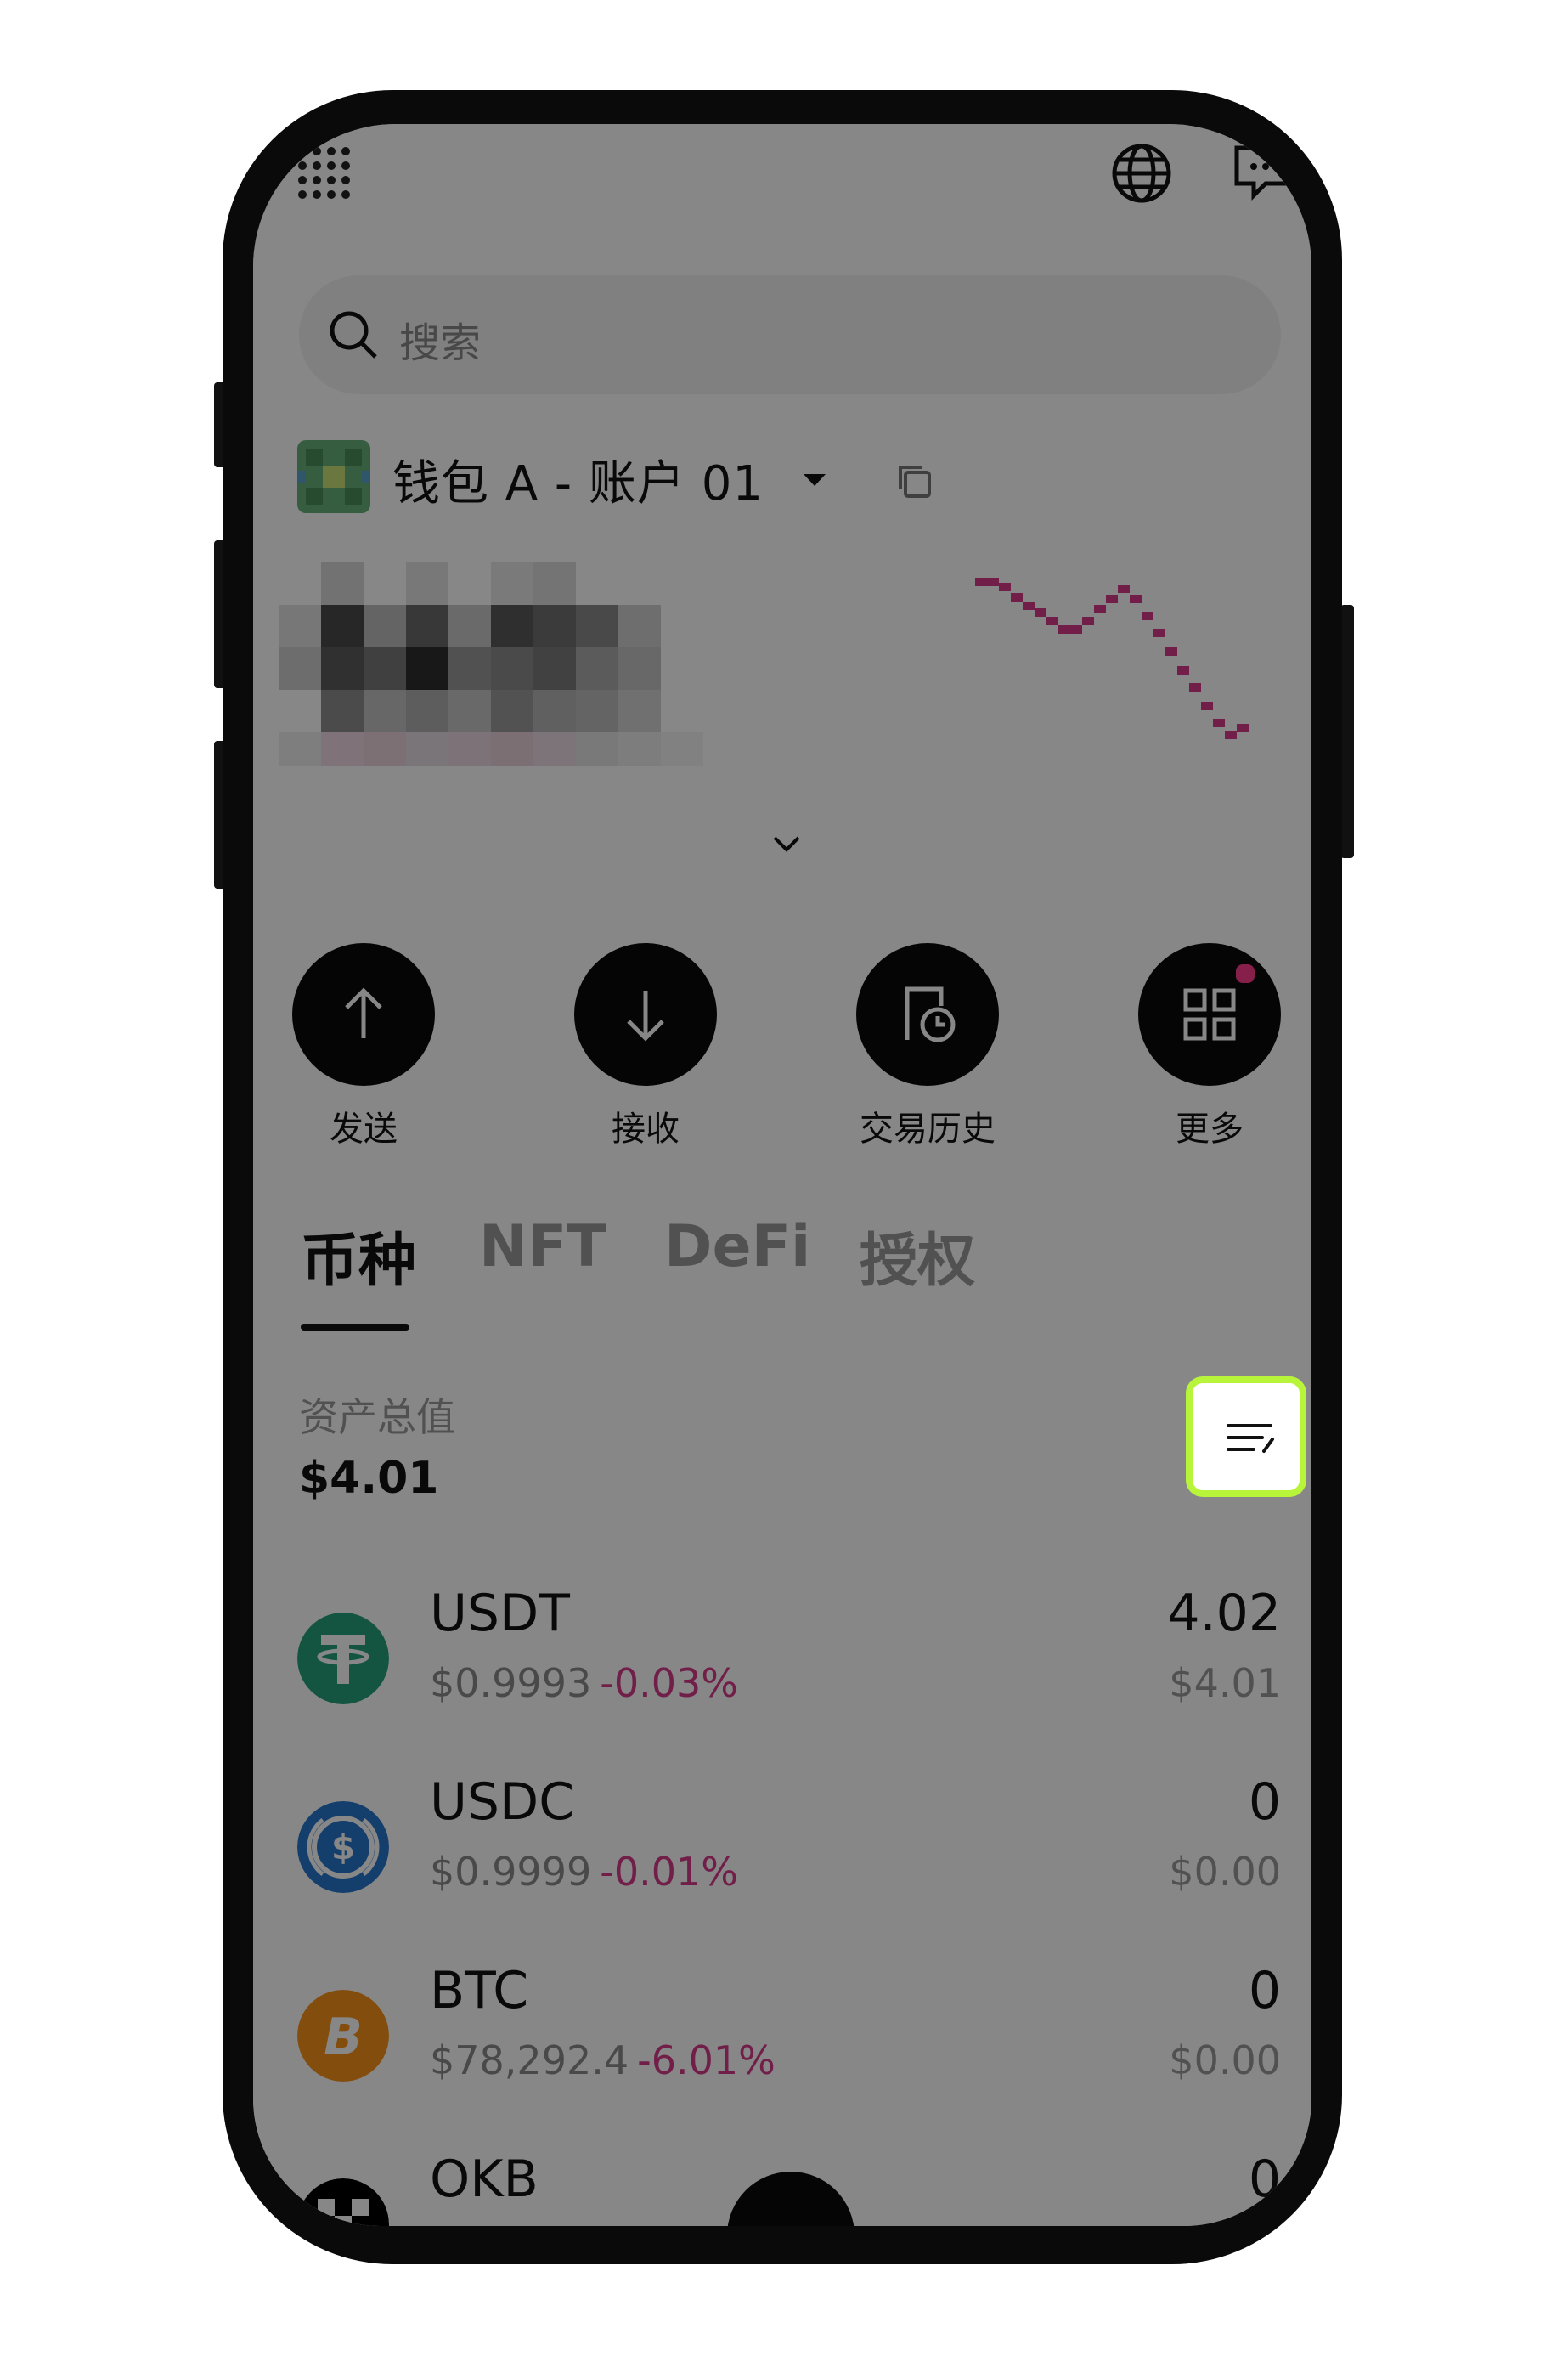 The width and height of the screenshot is (1568, 2356). I want to click on history-icon, so click(931, 1014).